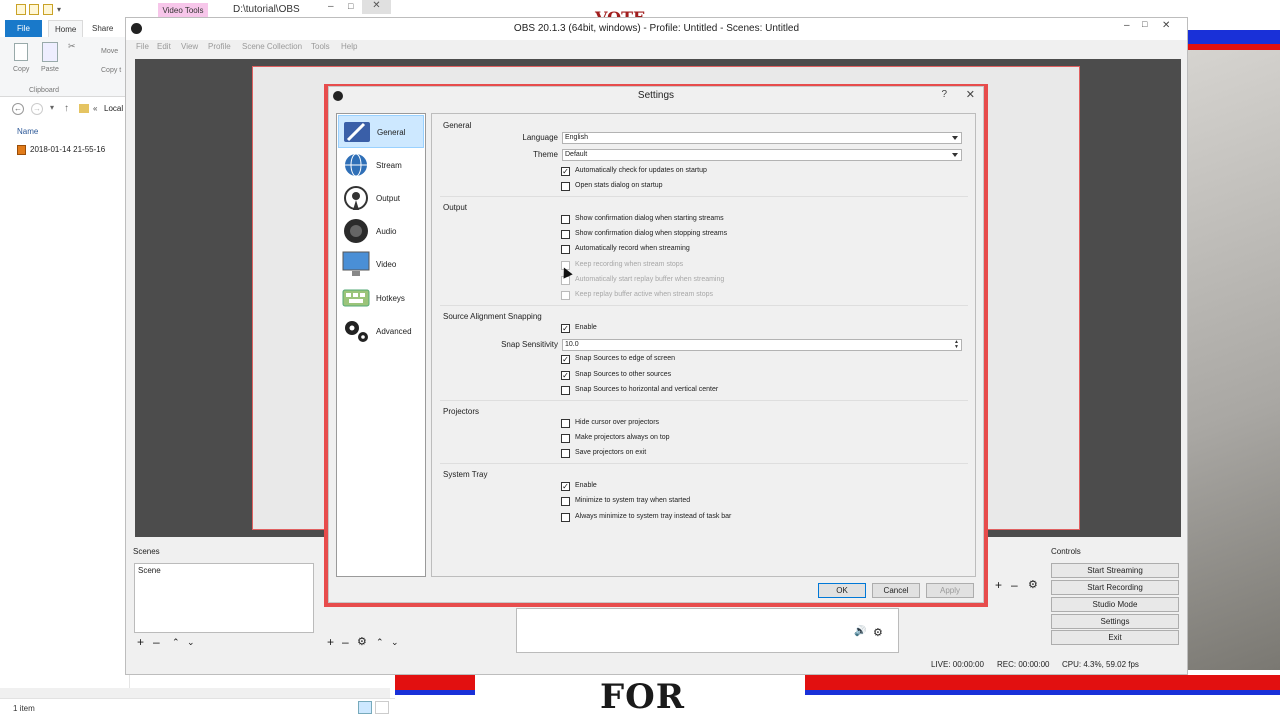 The image size is (1280, 720). What do you see at coordinates (95, 108) in the screenshot?
I see `breadcrumb-chevron-icon: «` at bounding box center [95, 108].